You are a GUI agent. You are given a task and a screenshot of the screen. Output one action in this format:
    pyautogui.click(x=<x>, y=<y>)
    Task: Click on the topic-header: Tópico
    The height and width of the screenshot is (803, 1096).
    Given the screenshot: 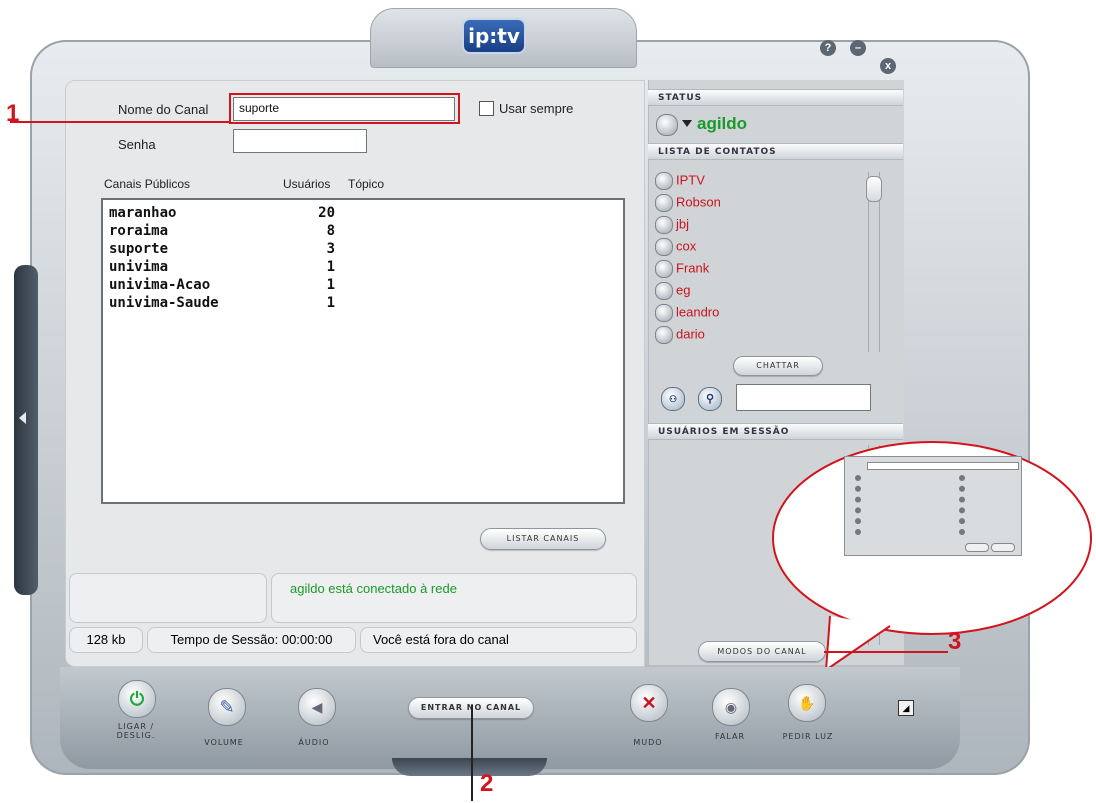 What is the action you would take?
    pyautogui.click(x=366, y=184)
    